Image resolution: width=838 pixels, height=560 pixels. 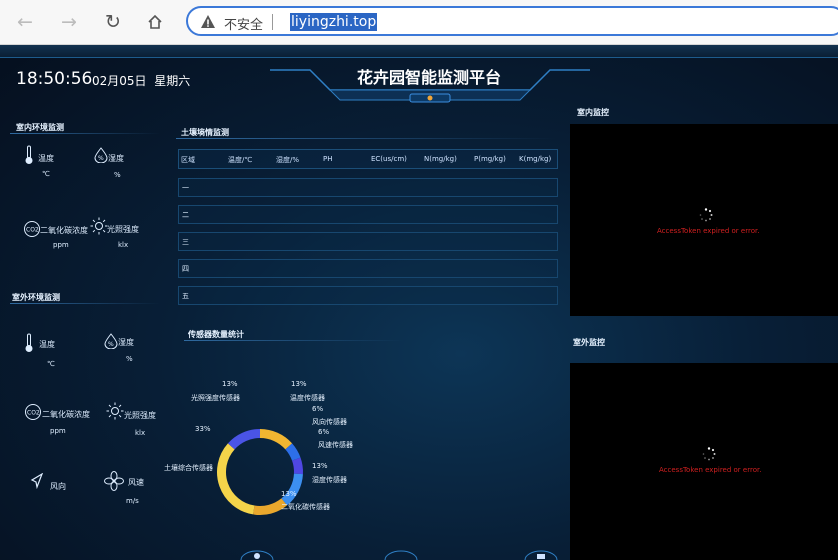 What do you see at coordinates (419, 51) in the screenshot?
I see `top-border` at bounding box center [419, 51].